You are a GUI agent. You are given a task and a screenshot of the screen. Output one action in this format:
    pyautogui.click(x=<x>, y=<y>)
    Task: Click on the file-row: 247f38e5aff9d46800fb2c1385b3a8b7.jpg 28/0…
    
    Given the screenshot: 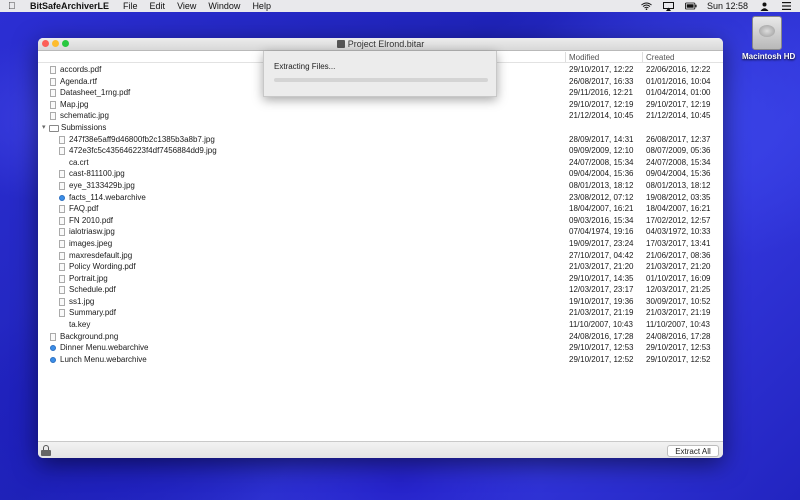 What is the action you would take?
    pyautogui.click(x=380, y=140)
    